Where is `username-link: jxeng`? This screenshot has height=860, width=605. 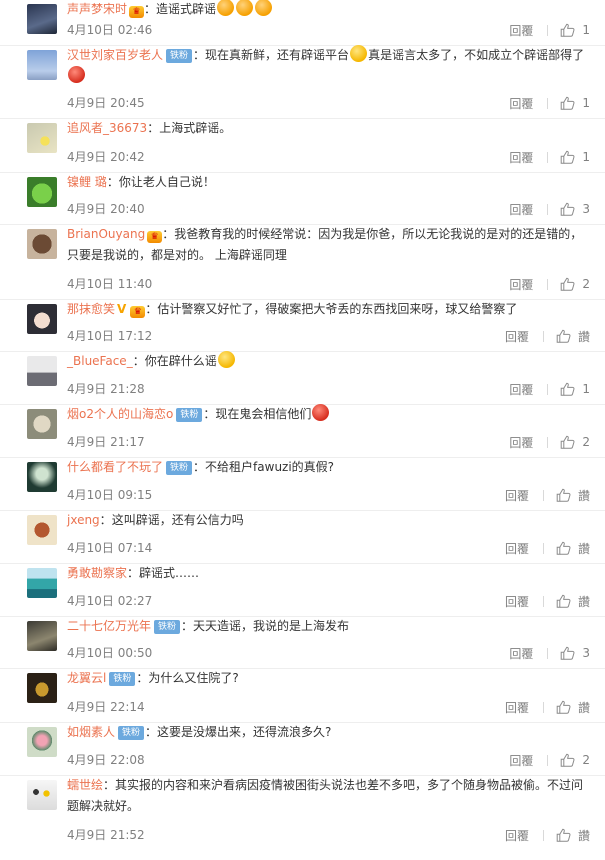
username-link: jxeng is located at coordinates (83, 520).